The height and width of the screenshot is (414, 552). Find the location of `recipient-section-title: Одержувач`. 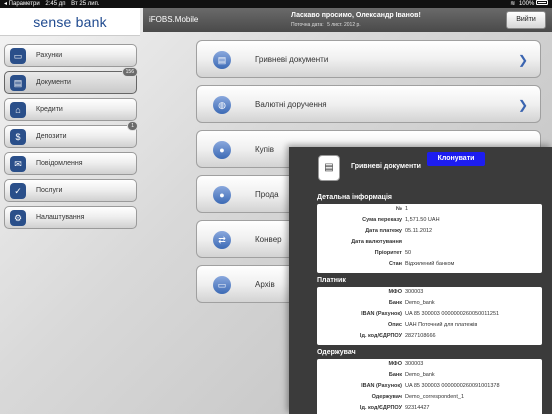

recipient-section-title: Одержувач is located at coordinates (336, 352).